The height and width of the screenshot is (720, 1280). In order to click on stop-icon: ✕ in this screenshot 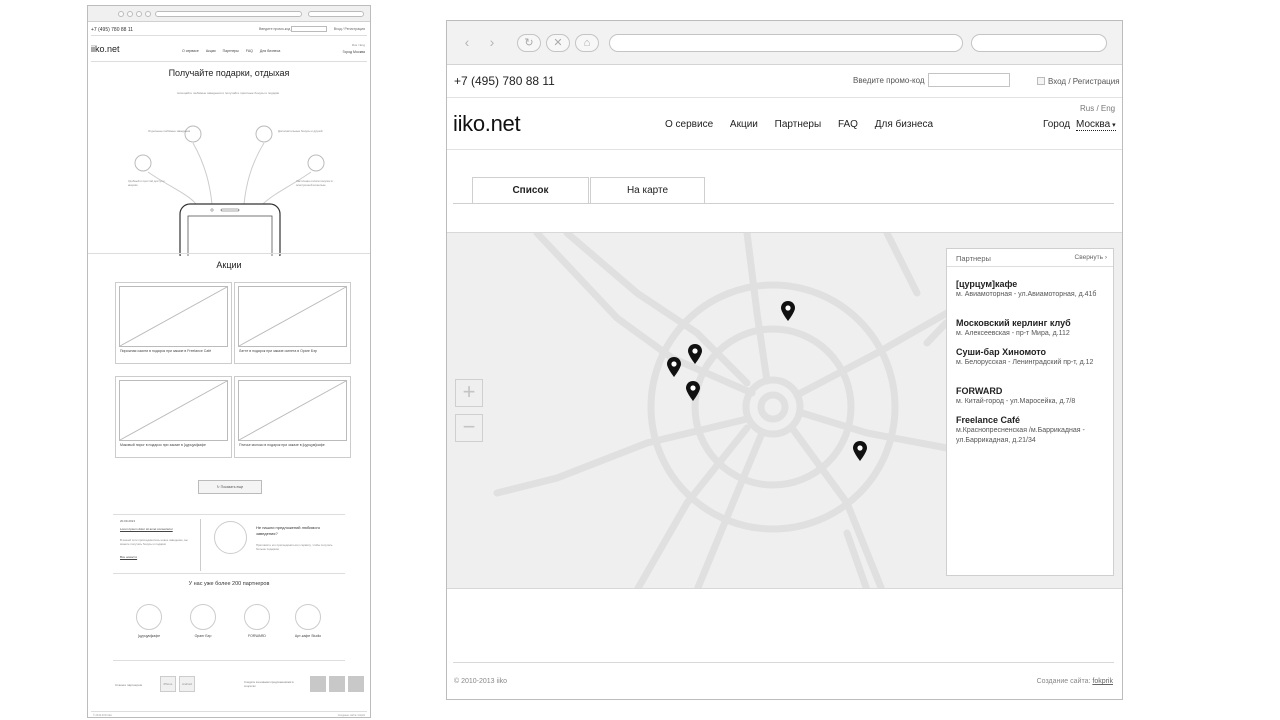, I will do `click(558, 43)`.